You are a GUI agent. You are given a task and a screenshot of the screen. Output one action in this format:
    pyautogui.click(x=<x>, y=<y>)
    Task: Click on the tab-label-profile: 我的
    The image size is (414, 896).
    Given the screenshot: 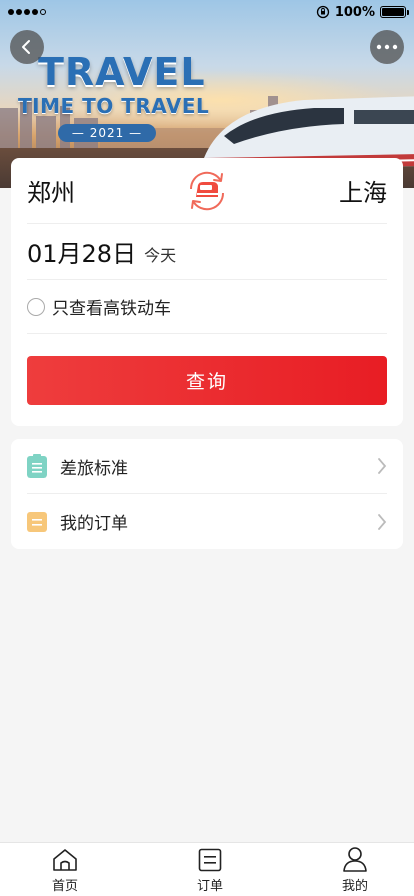 What is the action you would take?
    pyautogui.click(x=354, y=886)
    